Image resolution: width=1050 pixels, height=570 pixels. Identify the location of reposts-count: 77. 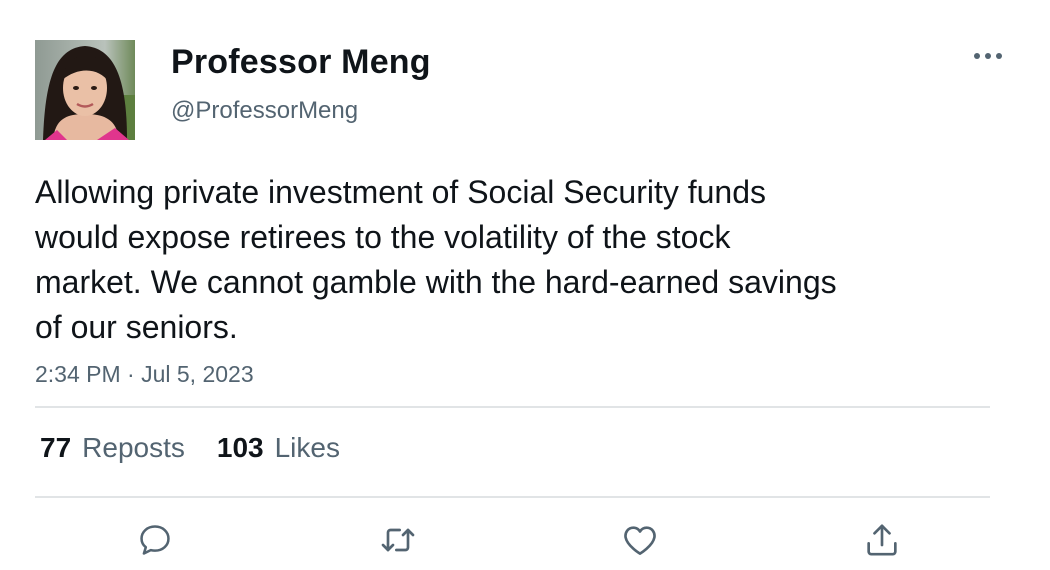
(56, 447).